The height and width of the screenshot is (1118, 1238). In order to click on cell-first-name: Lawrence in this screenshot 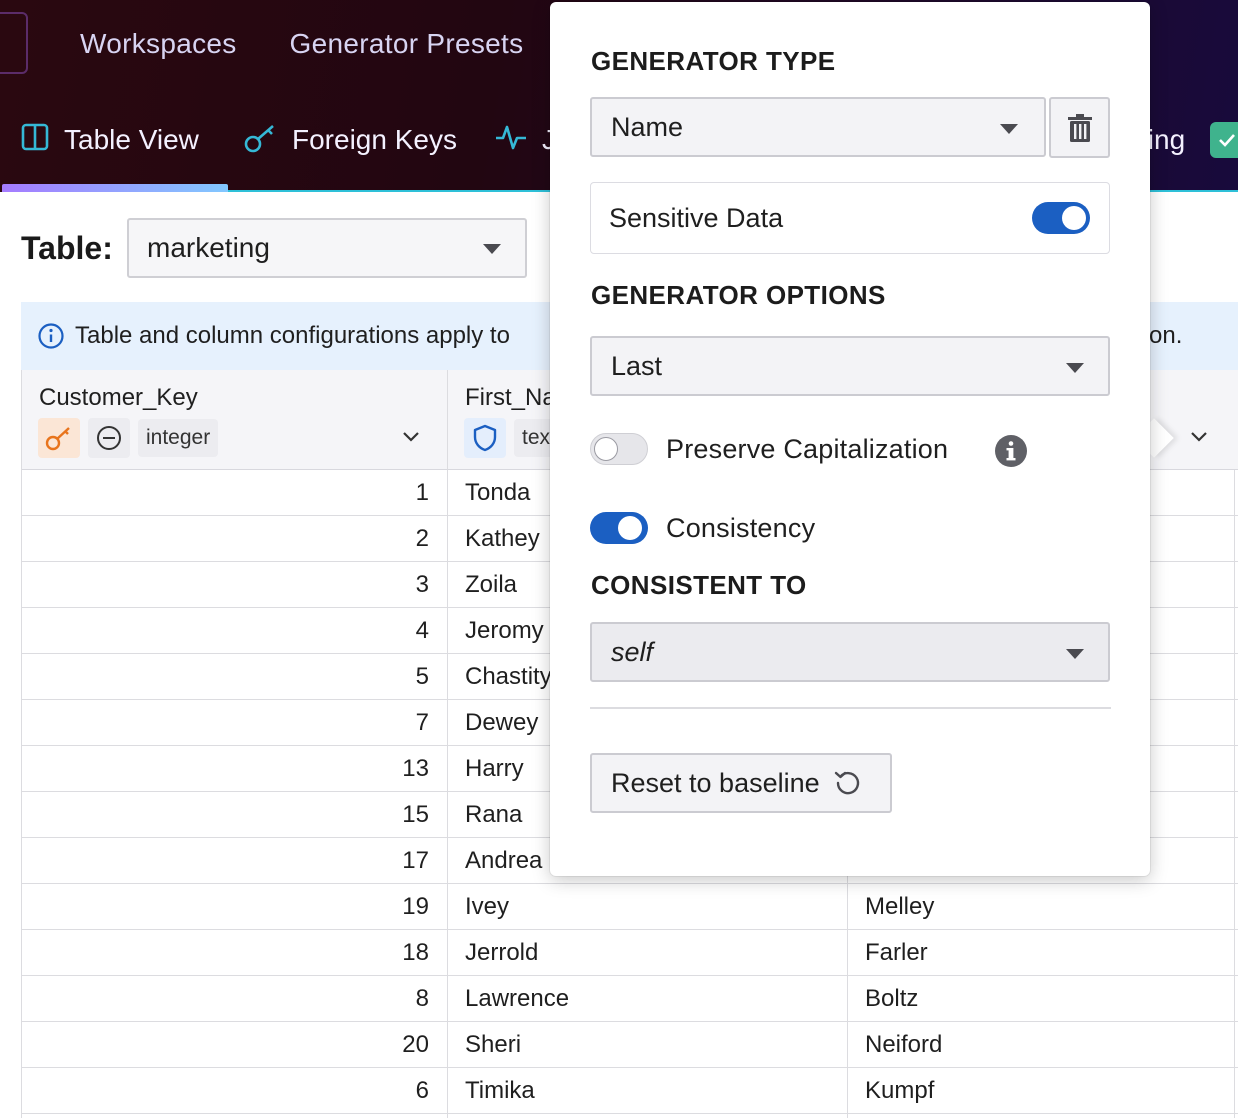, I will do `click(648, 999)`.